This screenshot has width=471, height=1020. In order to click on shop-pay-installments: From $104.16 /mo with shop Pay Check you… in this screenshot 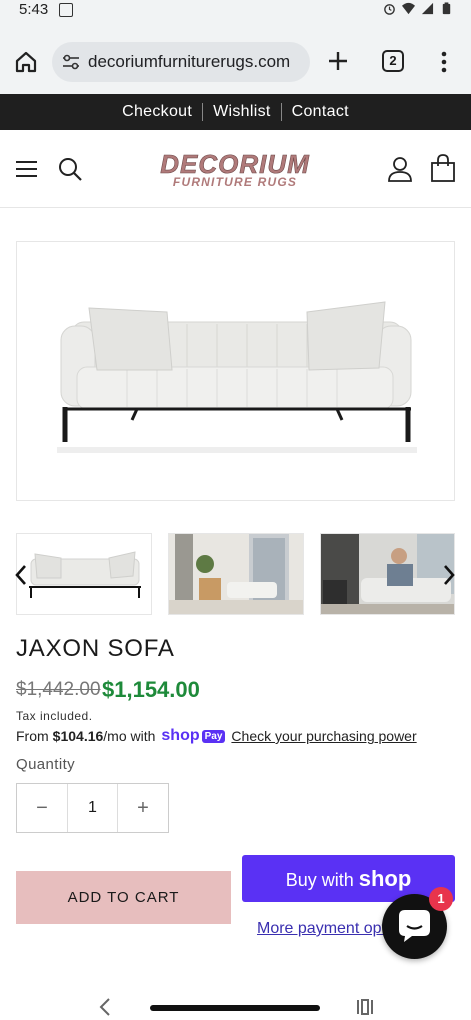, I will do `click(216, 736)`.